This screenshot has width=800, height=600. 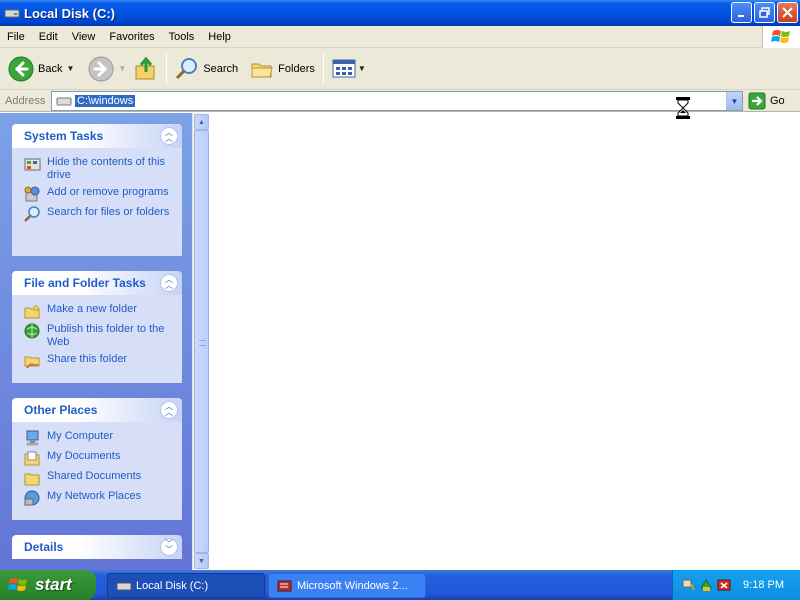 I want to click on forward-dropdown-icon: ▼, so click(x=122, y=68).